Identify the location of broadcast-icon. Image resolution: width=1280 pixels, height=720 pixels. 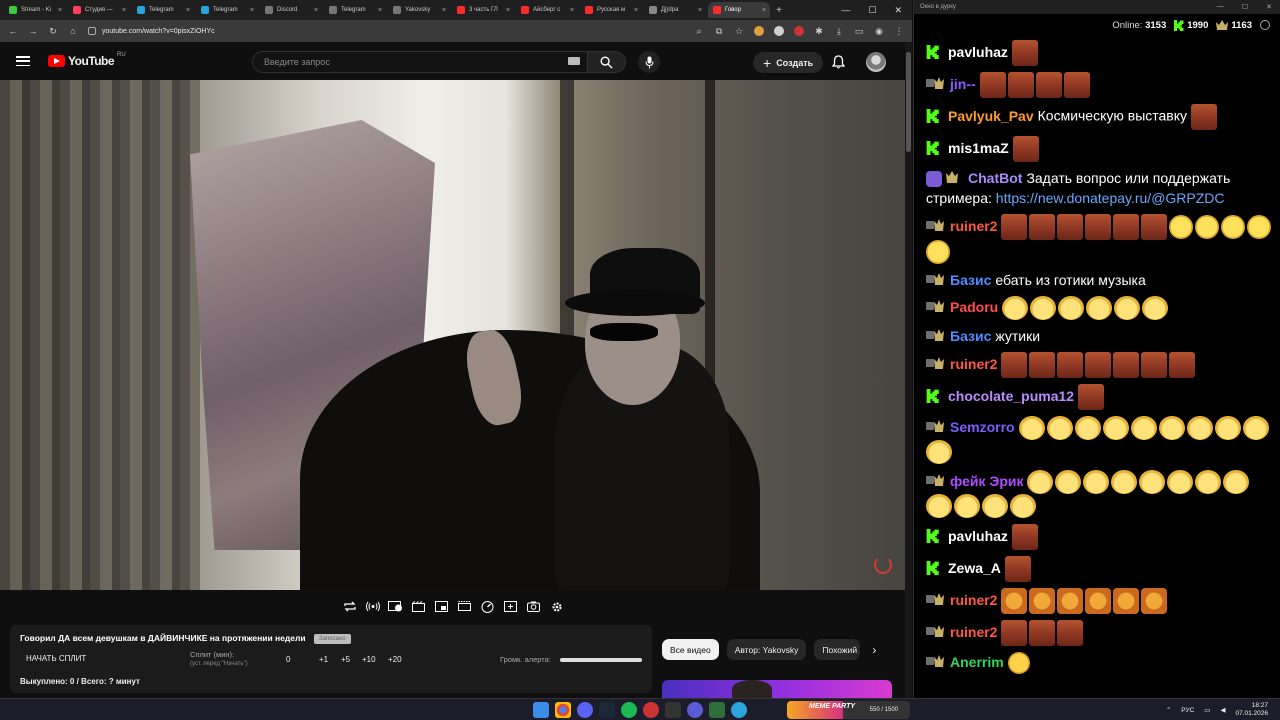
(372, 606).